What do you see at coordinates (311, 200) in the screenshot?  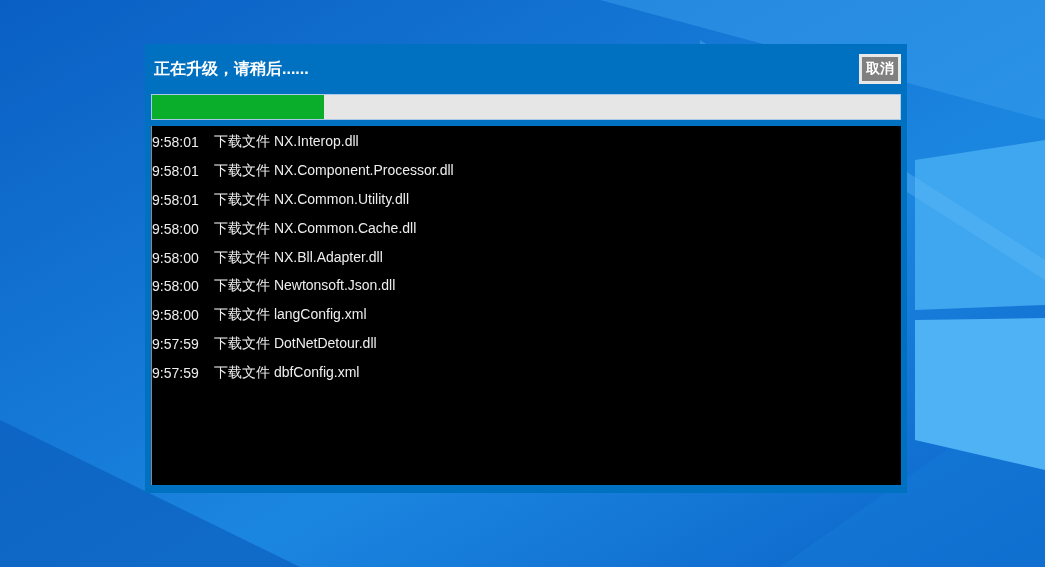 I see `log-message: 下载文件 NX.Common.Utility.dll` at bounding box center [311, 200].